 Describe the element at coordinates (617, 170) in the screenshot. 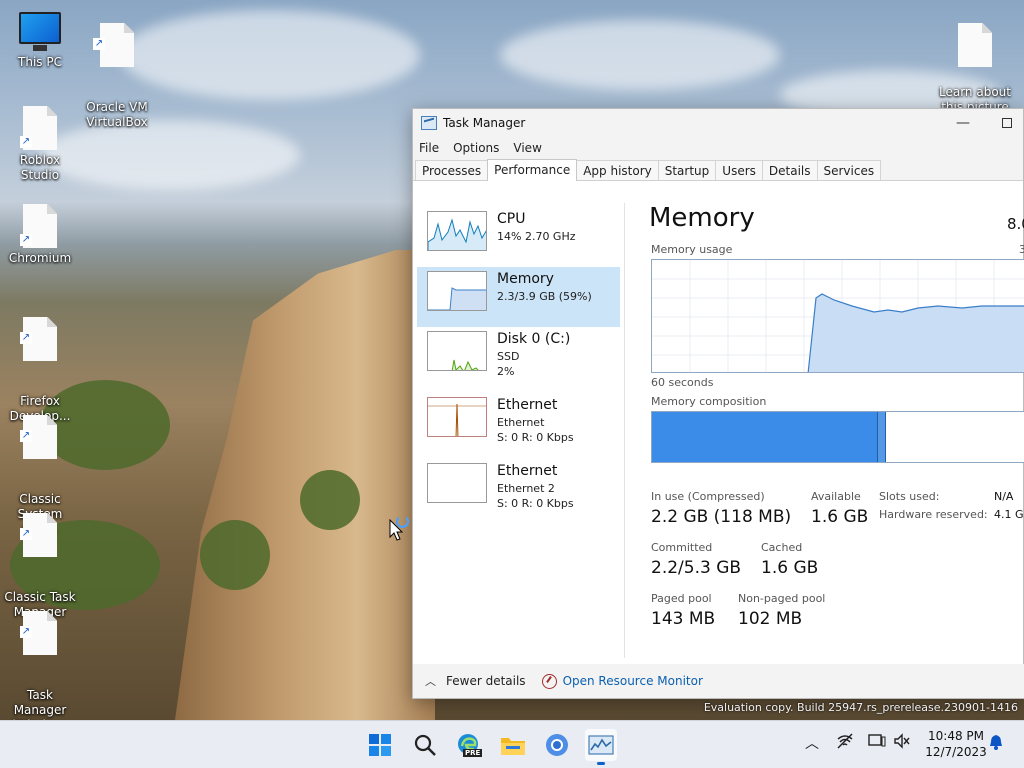

I see `tab-app-history: App history` at that location.